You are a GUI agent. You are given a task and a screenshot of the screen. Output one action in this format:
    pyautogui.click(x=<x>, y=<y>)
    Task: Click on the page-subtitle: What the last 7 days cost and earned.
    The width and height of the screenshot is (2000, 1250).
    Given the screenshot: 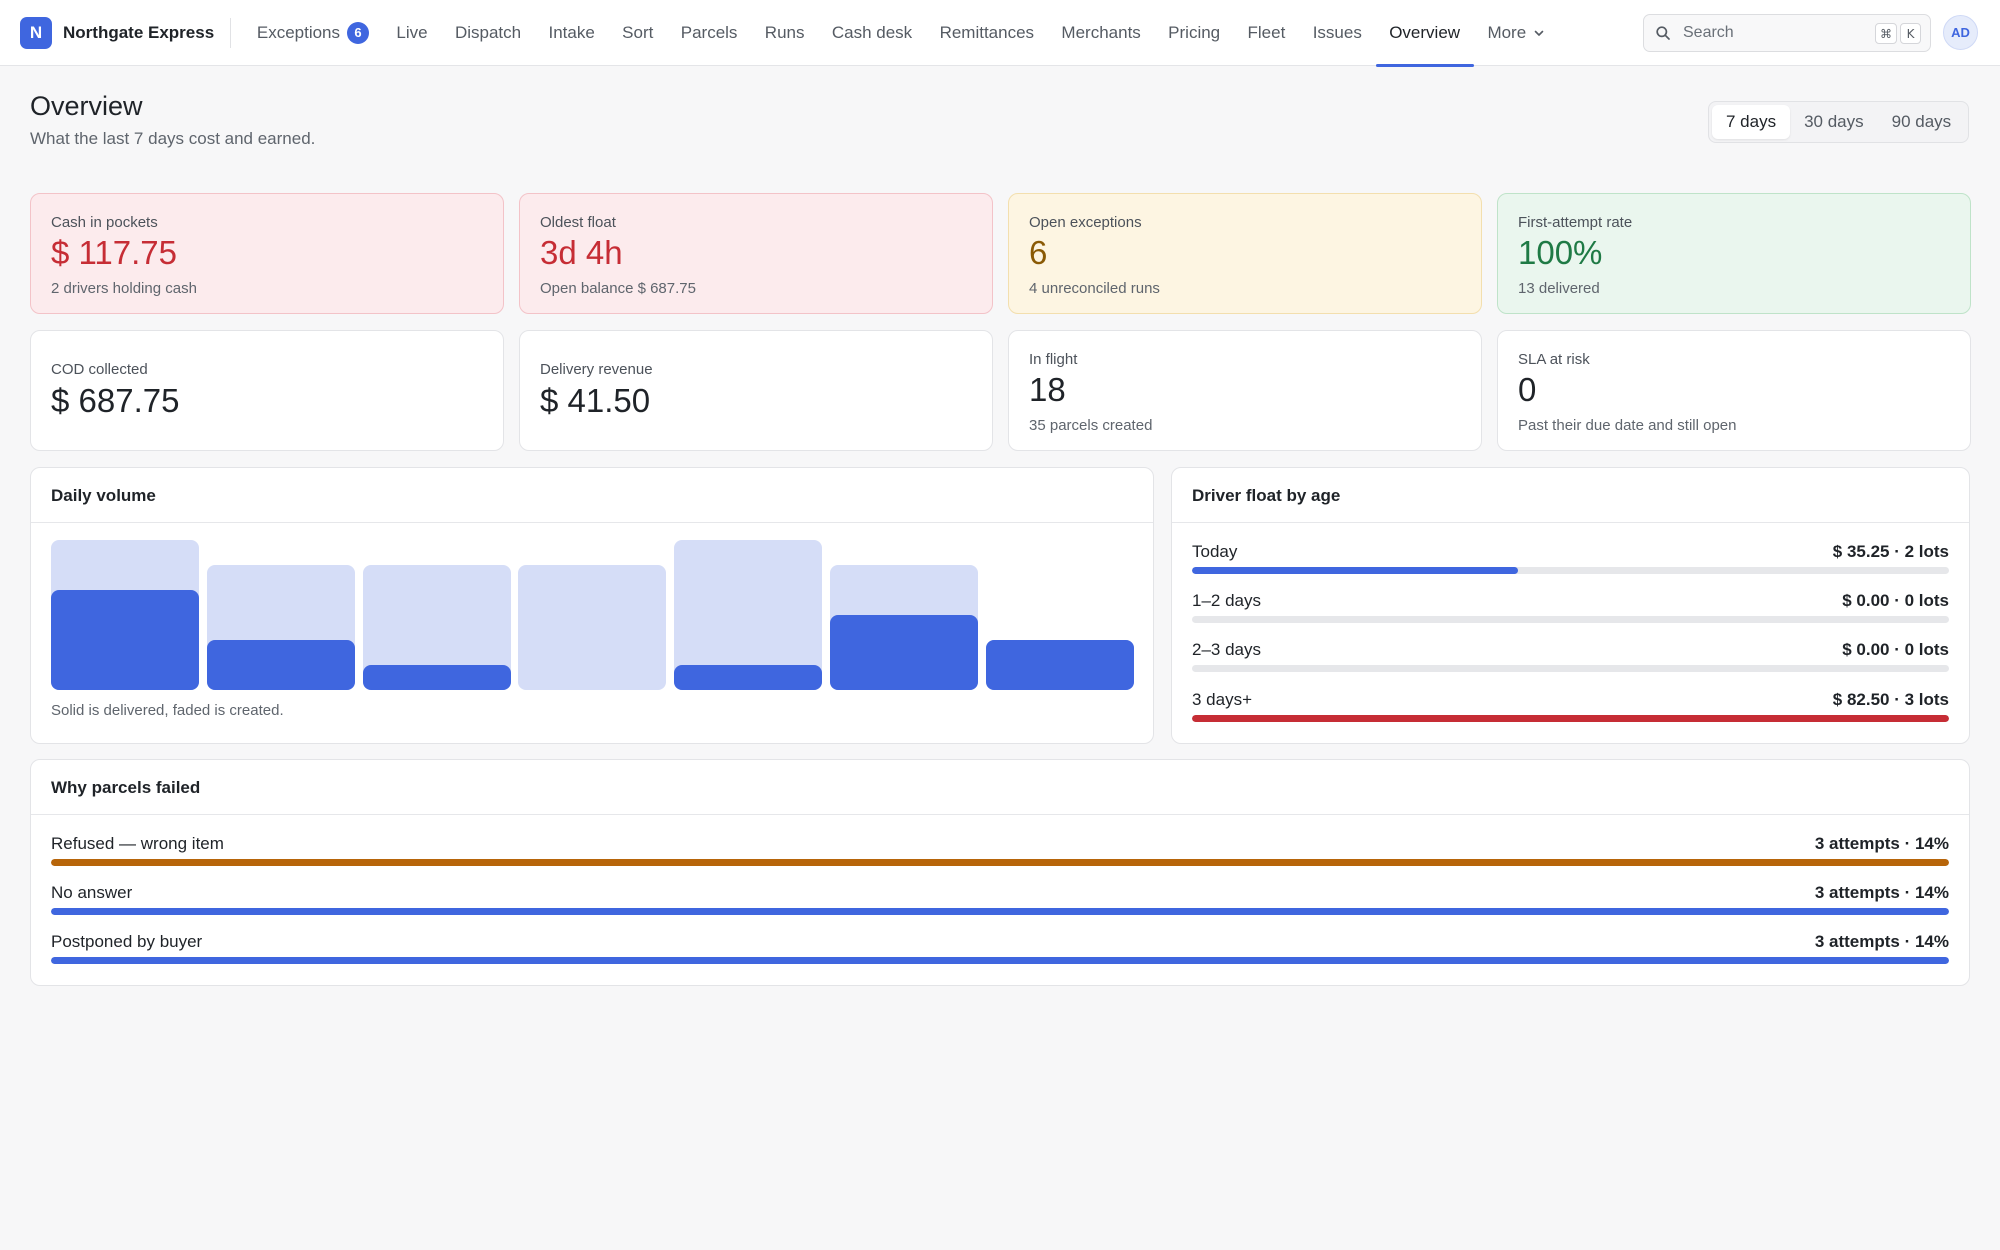 What is the action you would take?
    pyautogui.click(x=173, y=138)
    